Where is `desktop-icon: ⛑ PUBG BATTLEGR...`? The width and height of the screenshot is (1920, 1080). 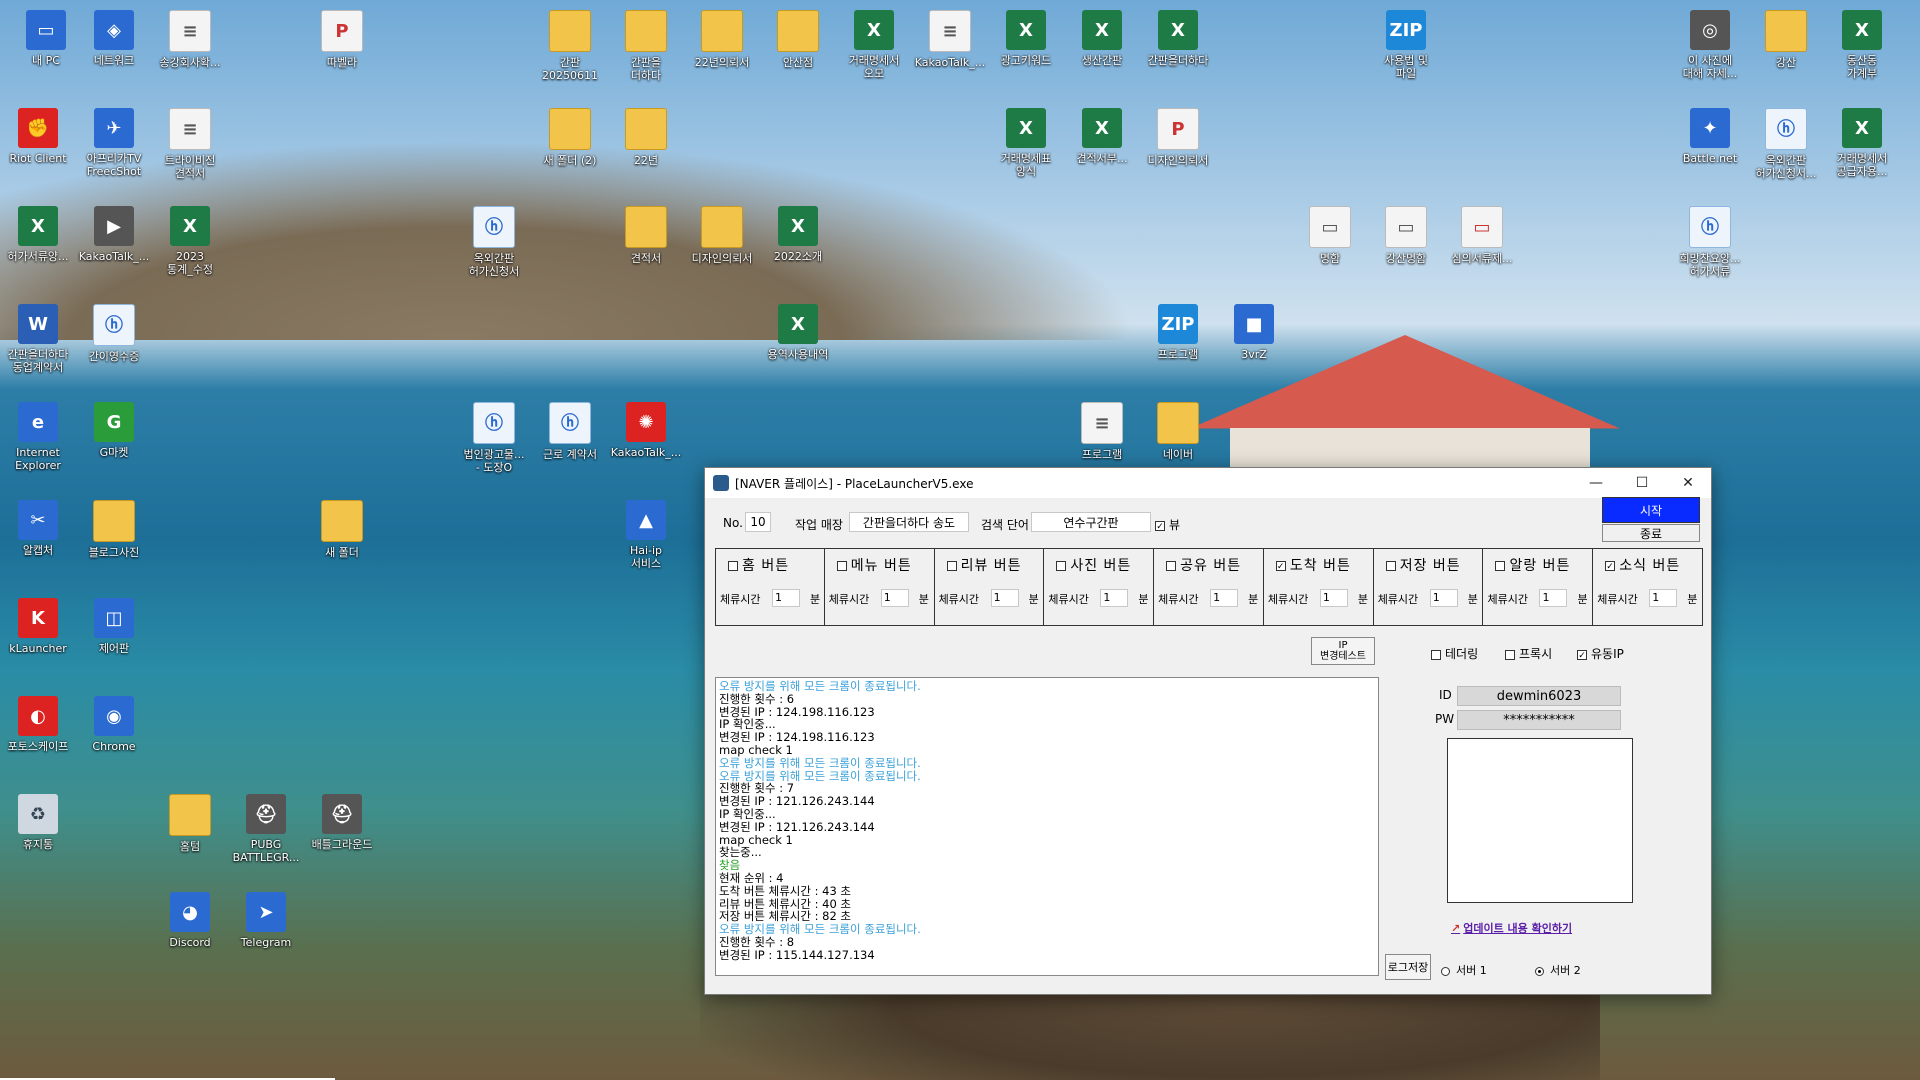
desktop-icon: ⛑ PUBG BATTLEGR... is located at coordinates (266, 829).